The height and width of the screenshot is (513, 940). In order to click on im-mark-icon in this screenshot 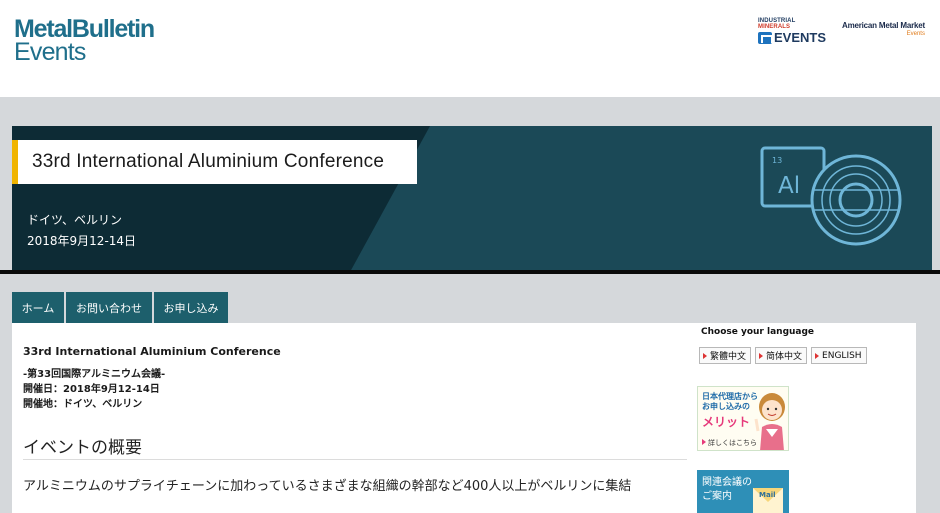, I will do `click(765, 37)`.